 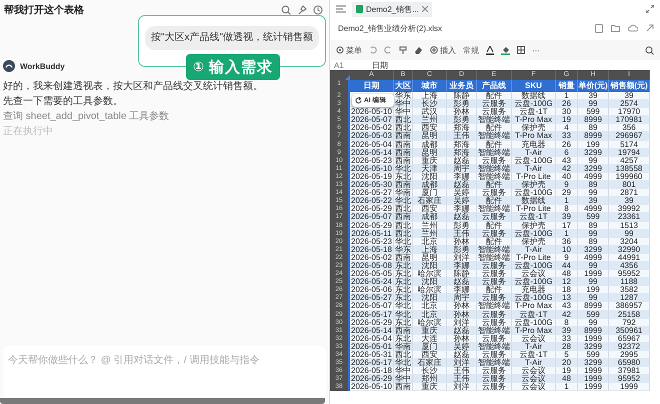 What do you see at coordinates (378, 65) in the screenshot?
I see `formula-field: 日期` at bounding box center [378, 65].